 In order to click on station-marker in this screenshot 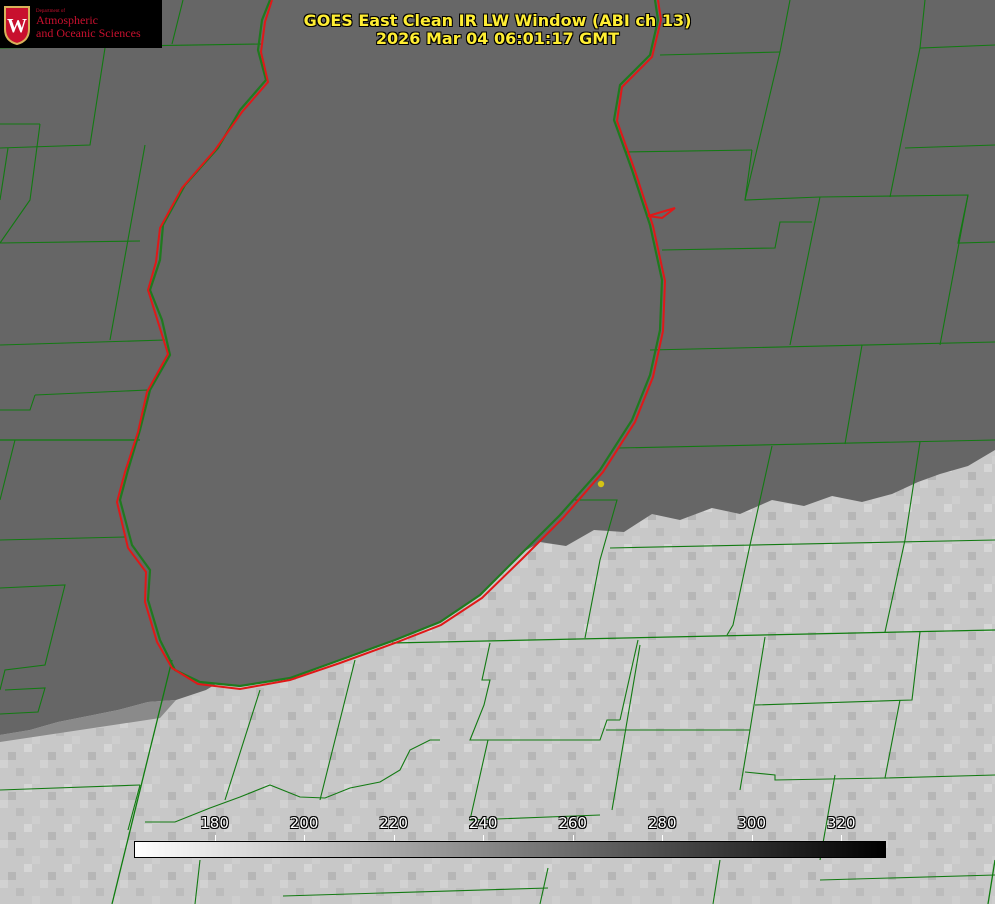, I will do `click(601, 484)`.